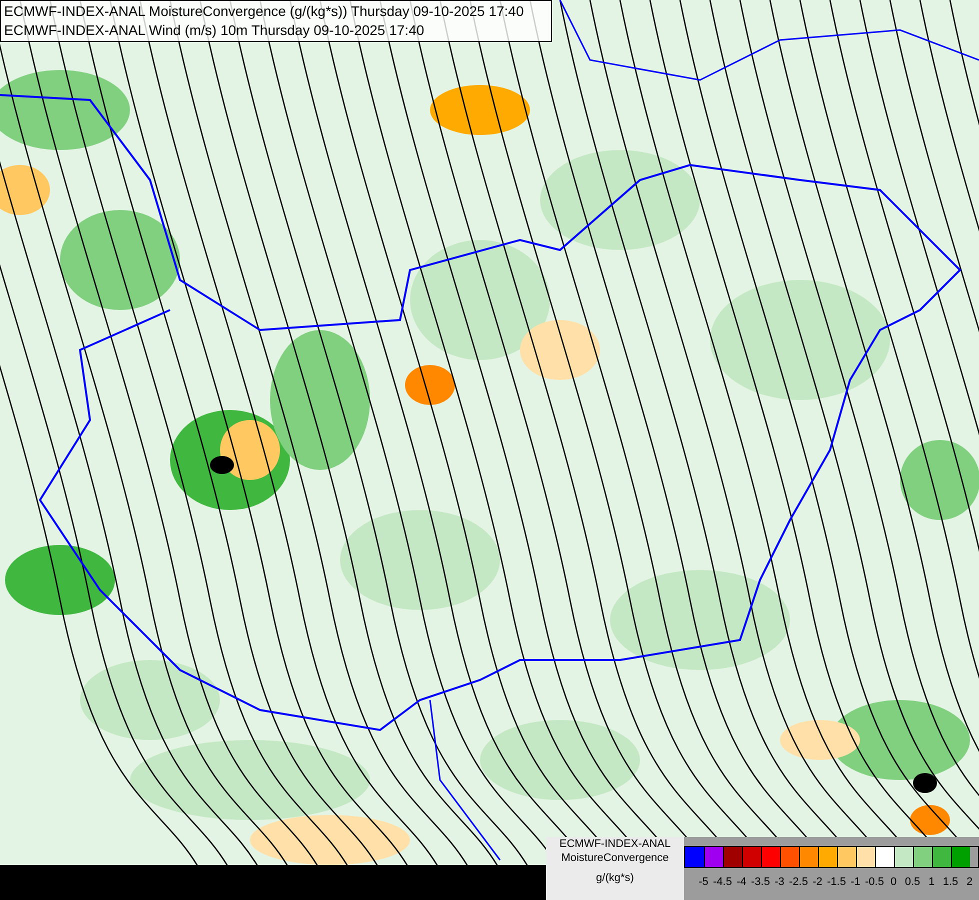  I want to click on legend-tick-label: 2, so click(969, 882).